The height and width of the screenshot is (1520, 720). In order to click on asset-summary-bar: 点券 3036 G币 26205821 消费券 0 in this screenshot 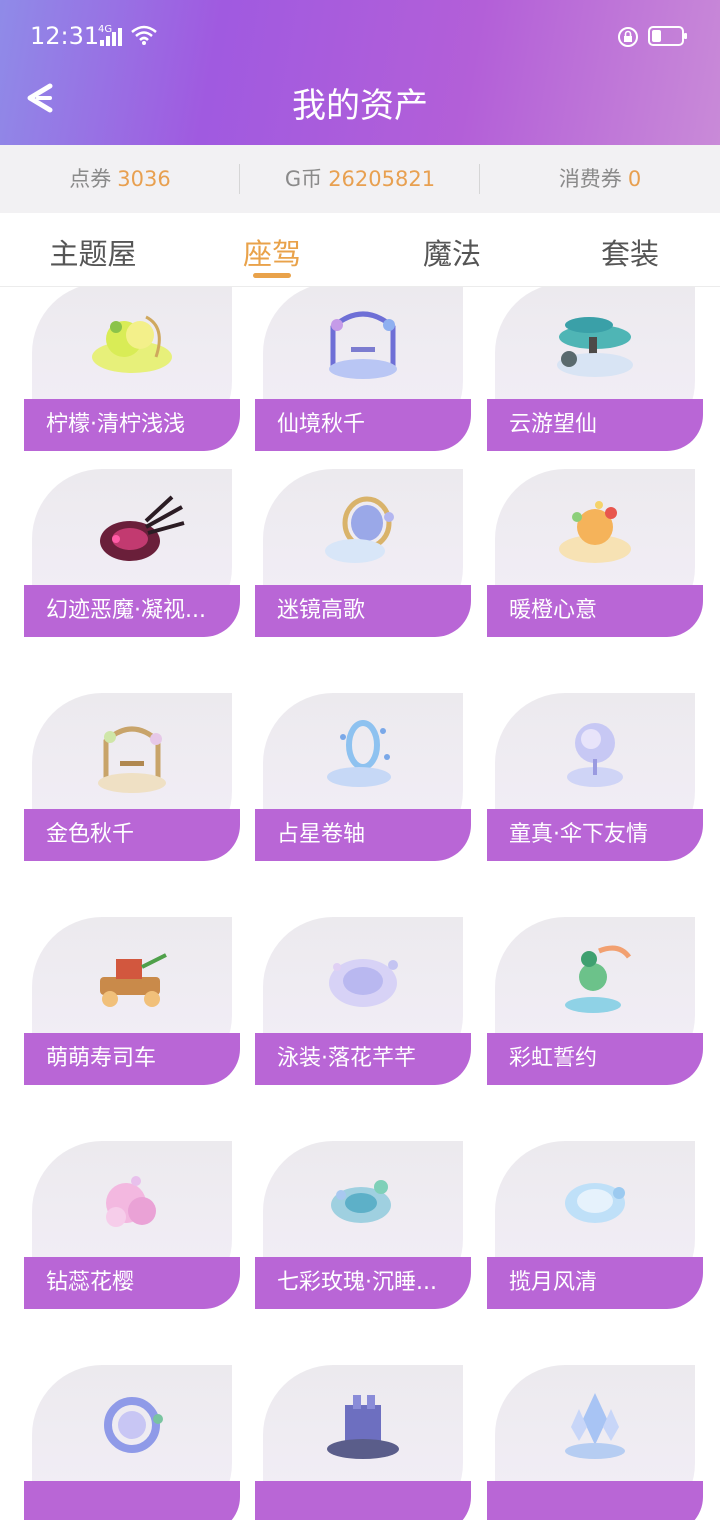, I will do `click(360, 179)`.